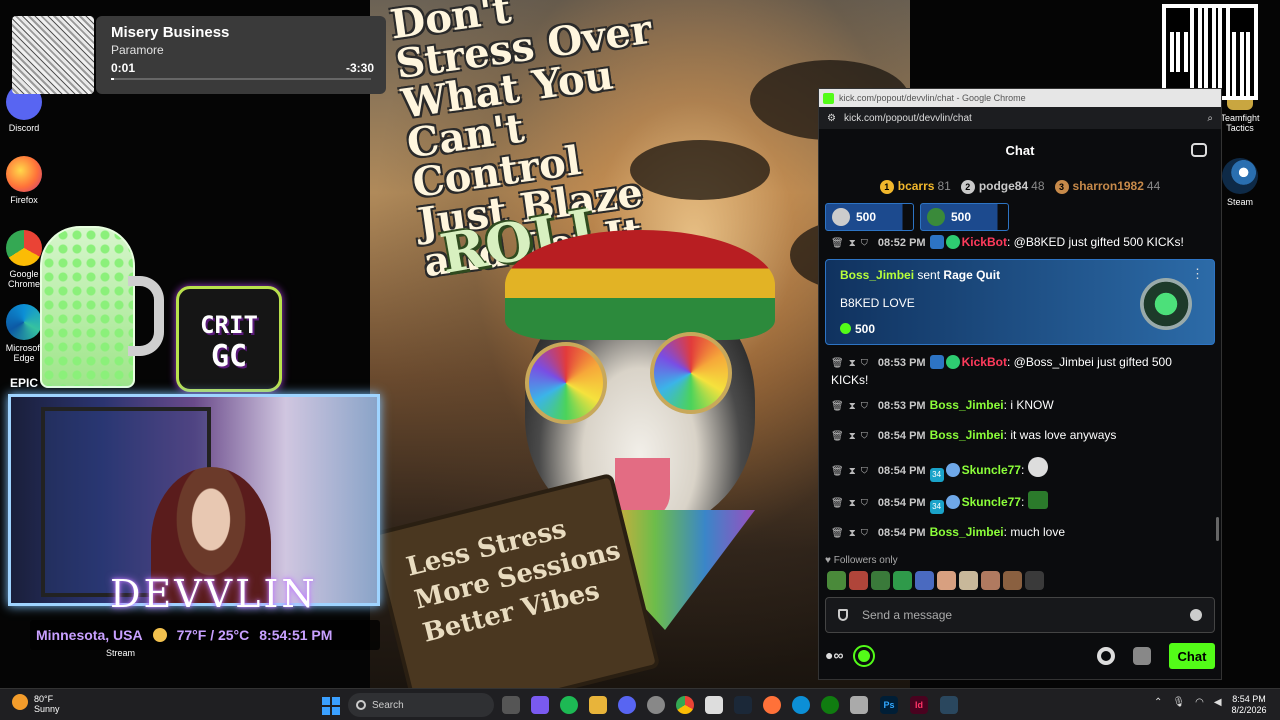 This screenshot has height=720, width=1280. Describe the element at coordinates (1002, 186) in the screenshot. I see `leader-2: 2 podge84 48` at that location.